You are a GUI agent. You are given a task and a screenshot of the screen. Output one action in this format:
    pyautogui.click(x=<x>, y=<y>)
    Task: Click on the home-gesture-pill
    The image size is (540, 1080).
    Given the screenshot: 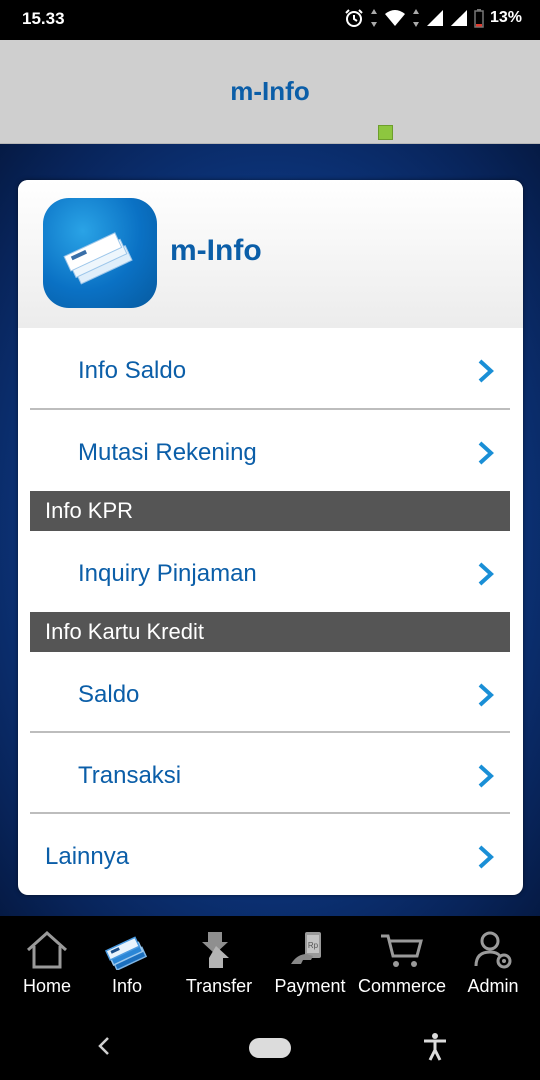 What is the action you would take?
    pyautogui.click(x=270, y=1048)
    